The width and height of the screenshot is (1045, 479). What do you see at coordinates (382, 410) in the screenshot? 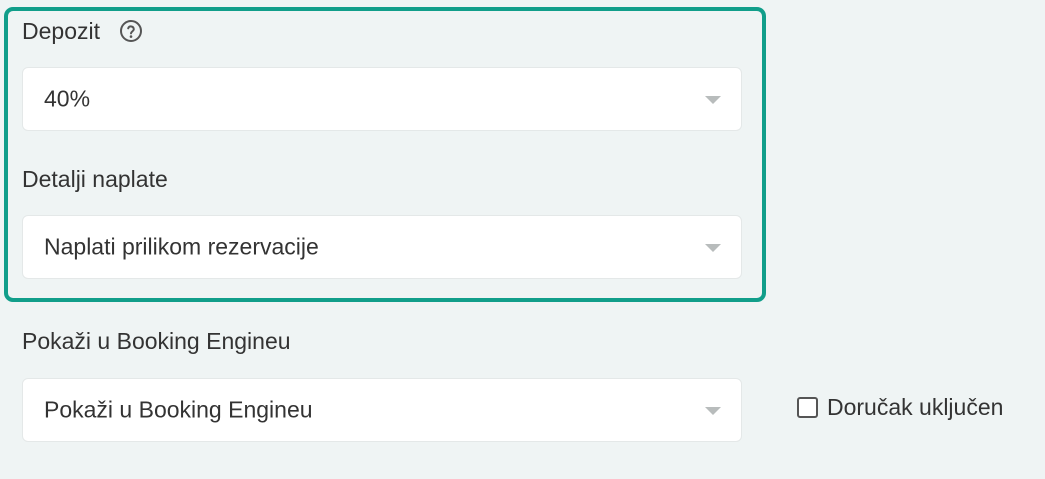
I see `booking-engine-select: Pokaži u Booking Engineu` at bounding box center [382, 410].